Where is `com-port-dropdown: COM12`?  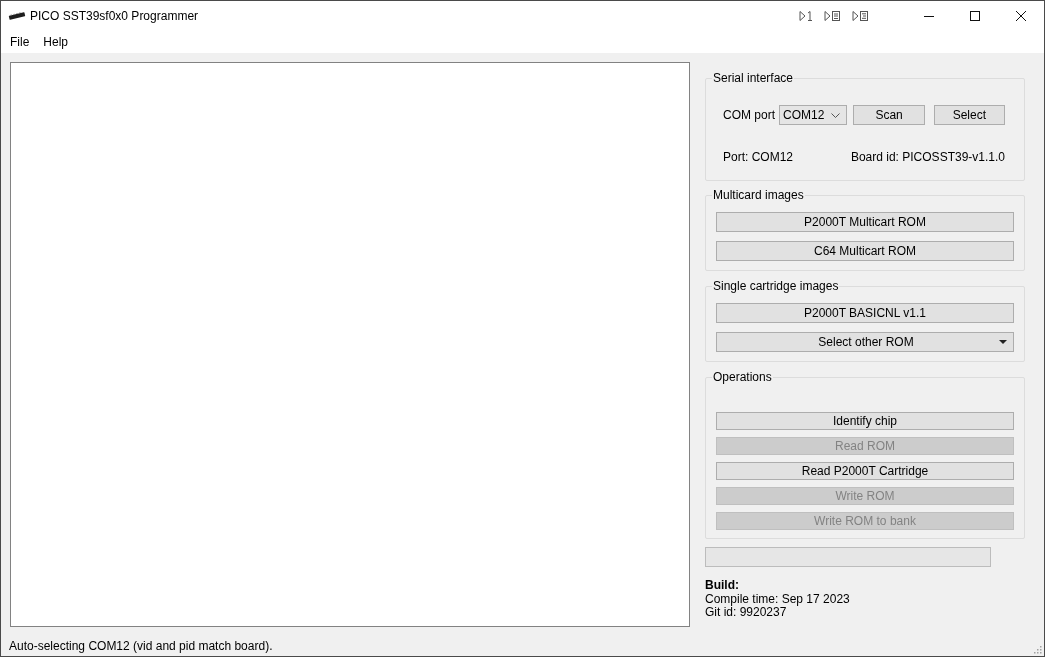 com-port-dropdown: COM12 is located at coordinates (813, 115).